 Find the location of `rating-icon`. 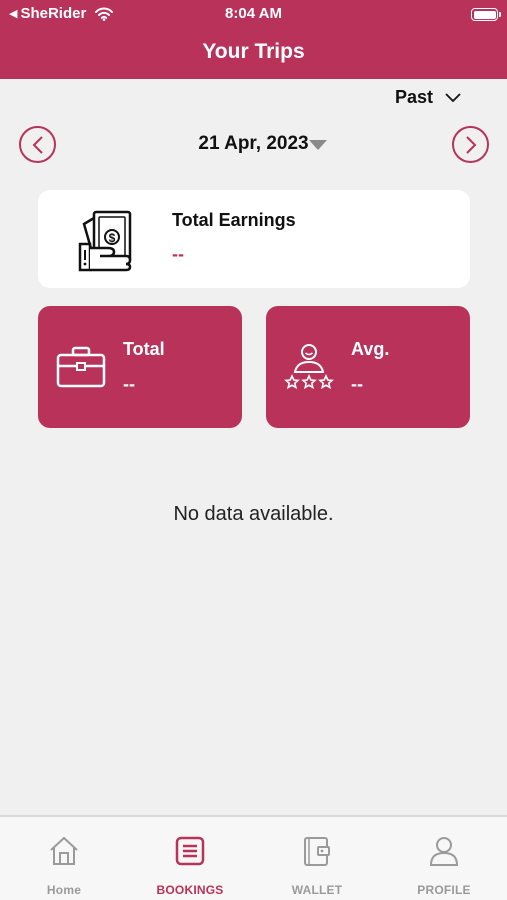

rating-icon is located at coordinates (309, 367).